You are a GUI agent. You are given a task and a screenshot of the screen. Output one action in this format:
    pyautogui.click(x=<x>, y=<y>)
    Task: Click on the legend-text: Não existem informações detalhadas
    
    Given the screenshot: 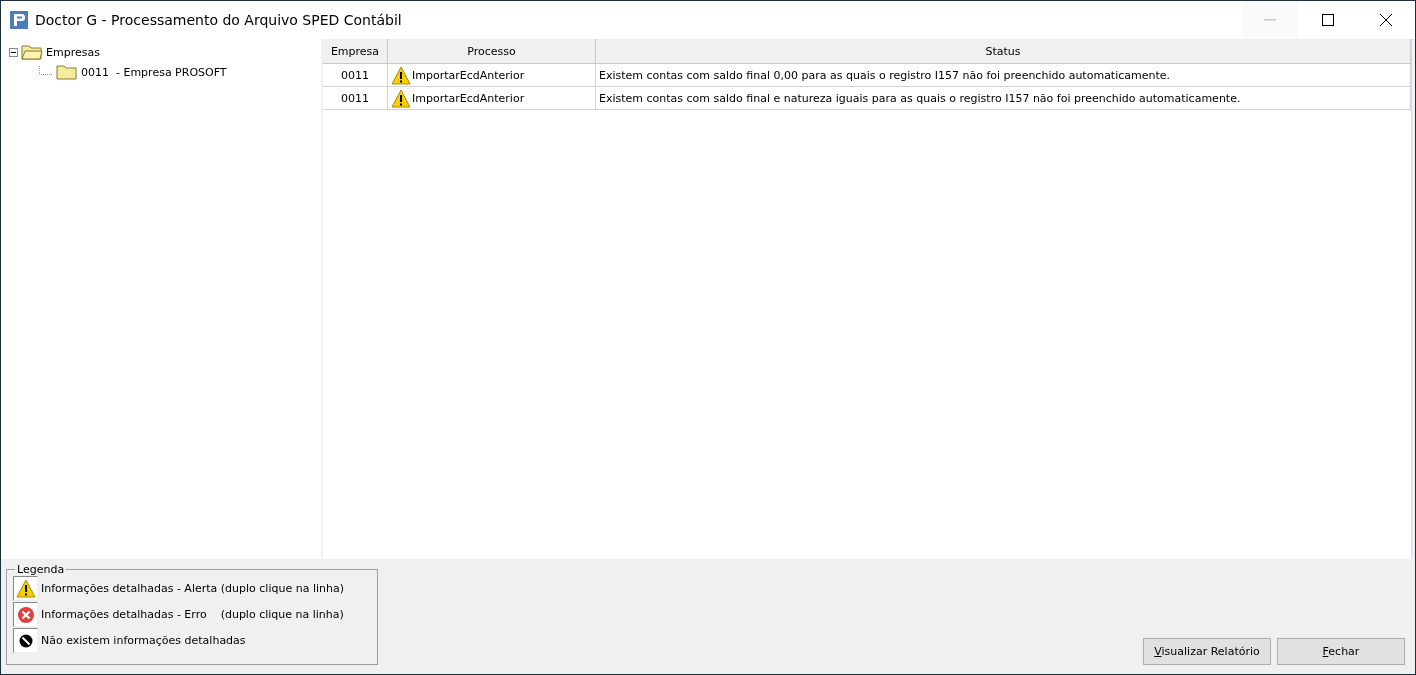 What is the action you would take?
    pyautogui.click(x=143, y=640)
    